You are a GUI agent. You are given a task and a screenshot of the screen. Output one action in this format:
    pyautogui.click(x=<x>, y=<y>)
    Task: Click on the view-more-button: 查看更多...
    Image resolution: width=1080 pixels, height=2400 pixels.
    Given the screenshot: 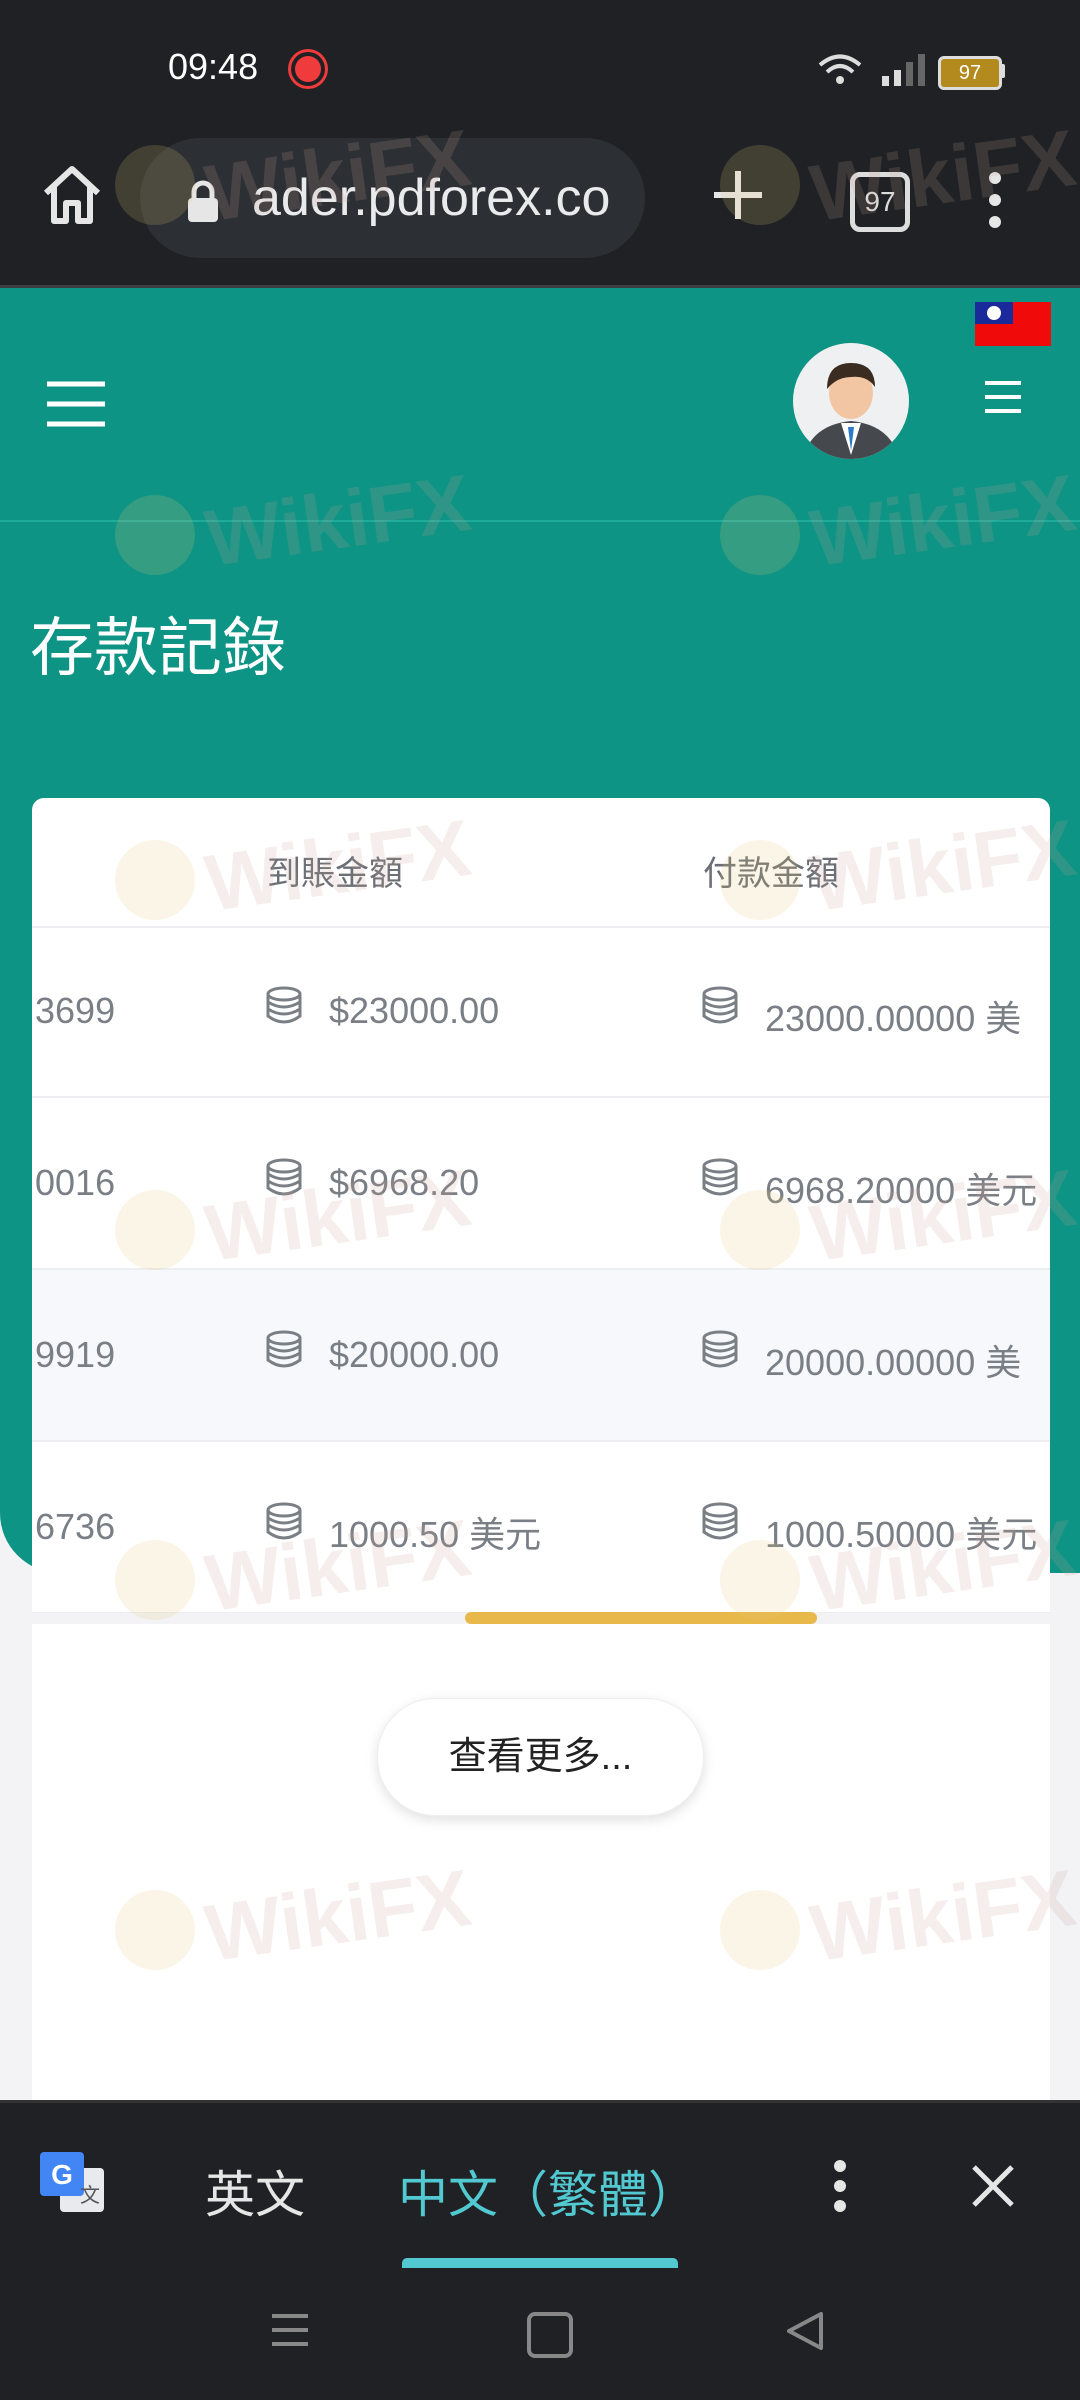 What is the action you would take?
    pyautogui.click(x=540, y=1757)
    